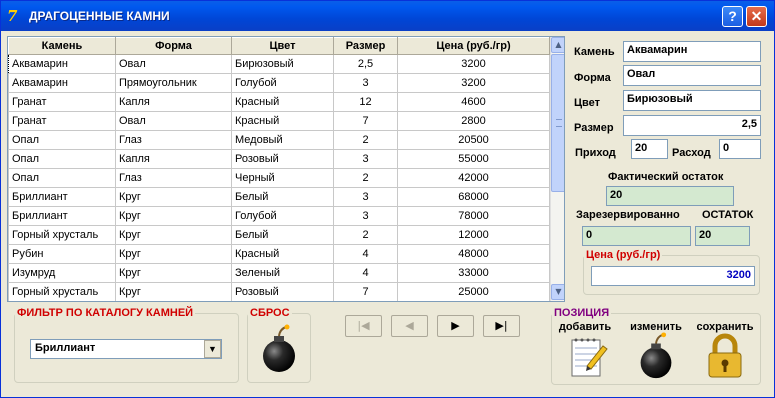 This screenshot has height=398, width=775. I want to click on table-row: Опал Капля Розовый 3 55000, so click(279, 159).